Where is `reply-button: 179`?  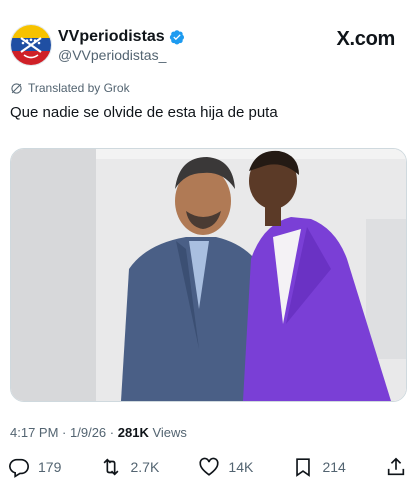
reply-button: 179 is located at coordinates (34, 467).